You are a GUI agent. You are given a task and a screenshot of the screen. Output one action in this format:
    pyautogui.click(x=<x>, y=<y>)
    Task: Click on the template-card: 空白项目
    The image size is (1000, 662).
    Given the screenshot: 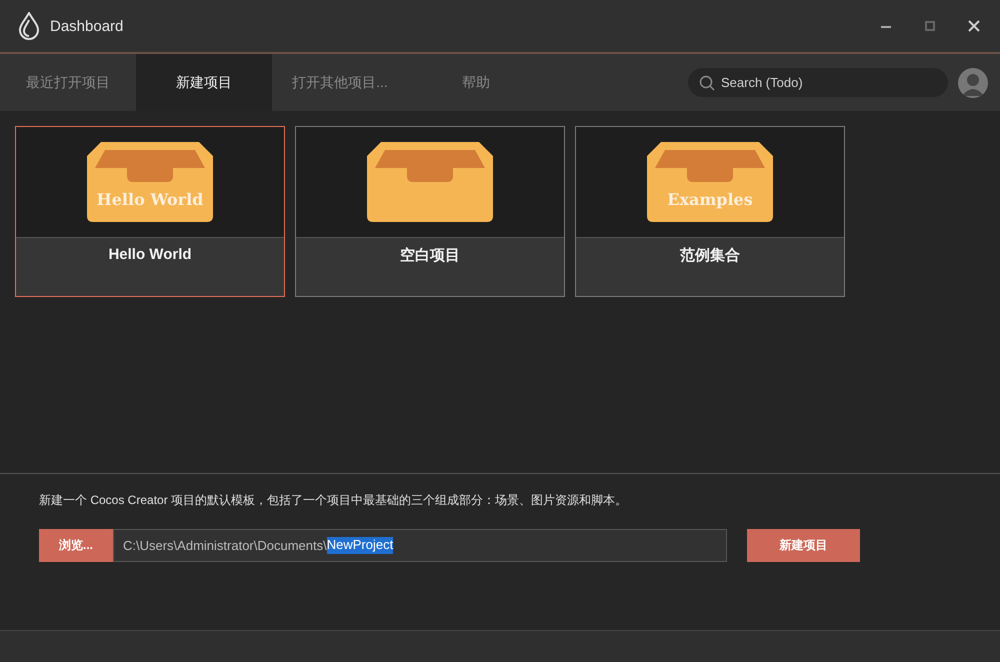 What is the action you would take?
    pyautogui.click(x=430, y=211)
    